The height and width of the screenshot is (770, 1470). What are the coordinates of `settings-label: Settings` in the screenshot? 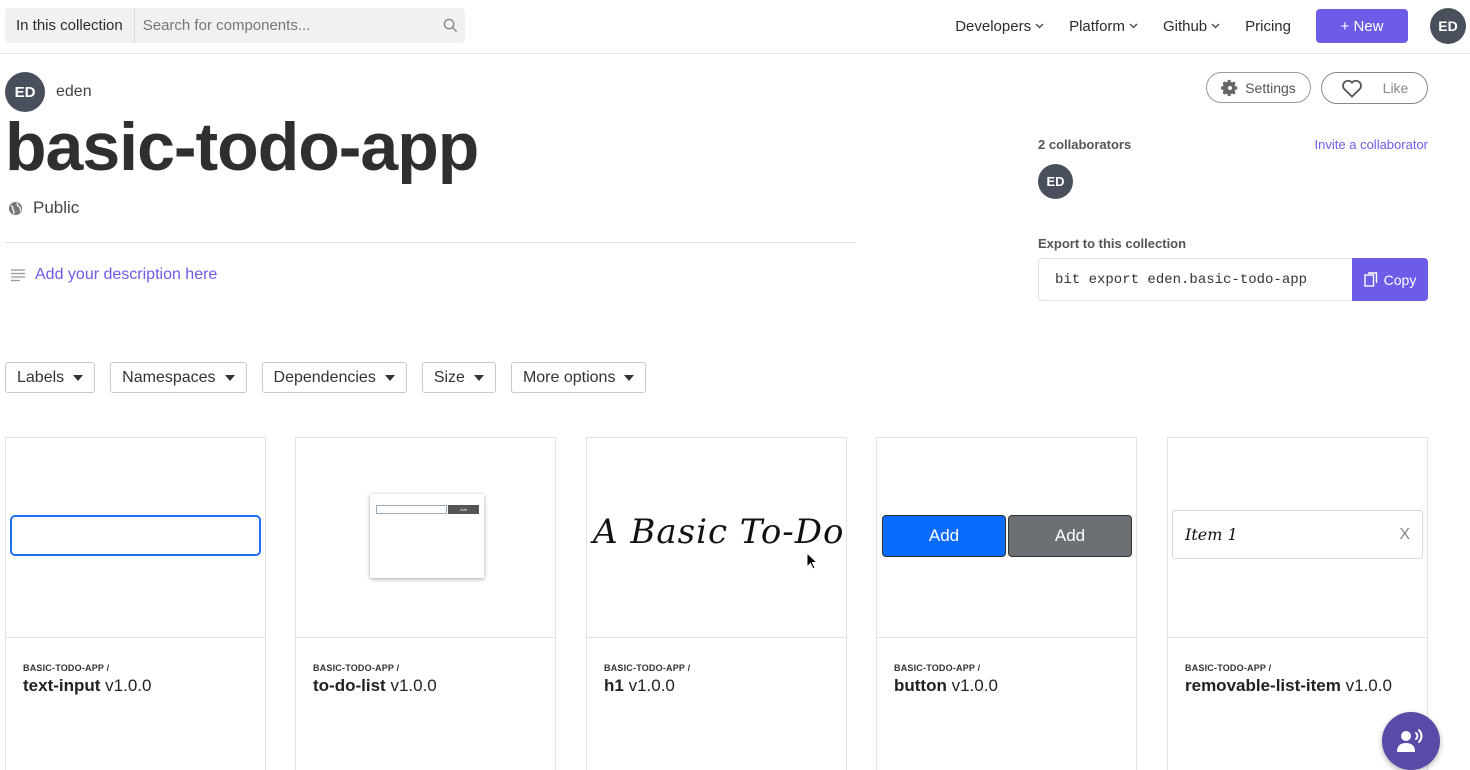 It's located at (1270, 87).